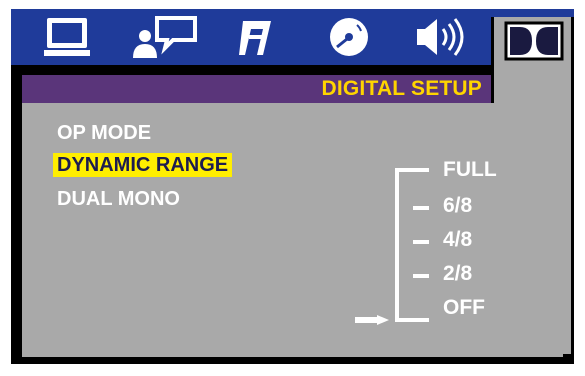 Image resolution: width=585 pixels, height=376 pixels. I want to click on disc-icon, so click(349, 37).